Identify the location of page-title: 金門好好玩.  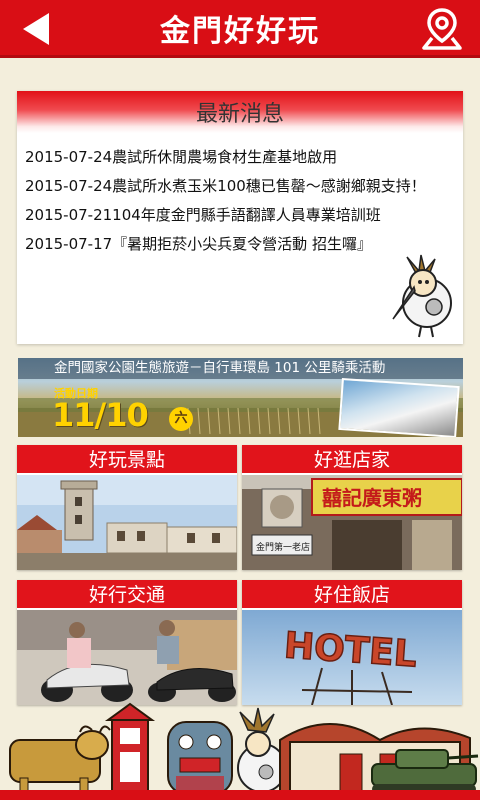
(240, 31).